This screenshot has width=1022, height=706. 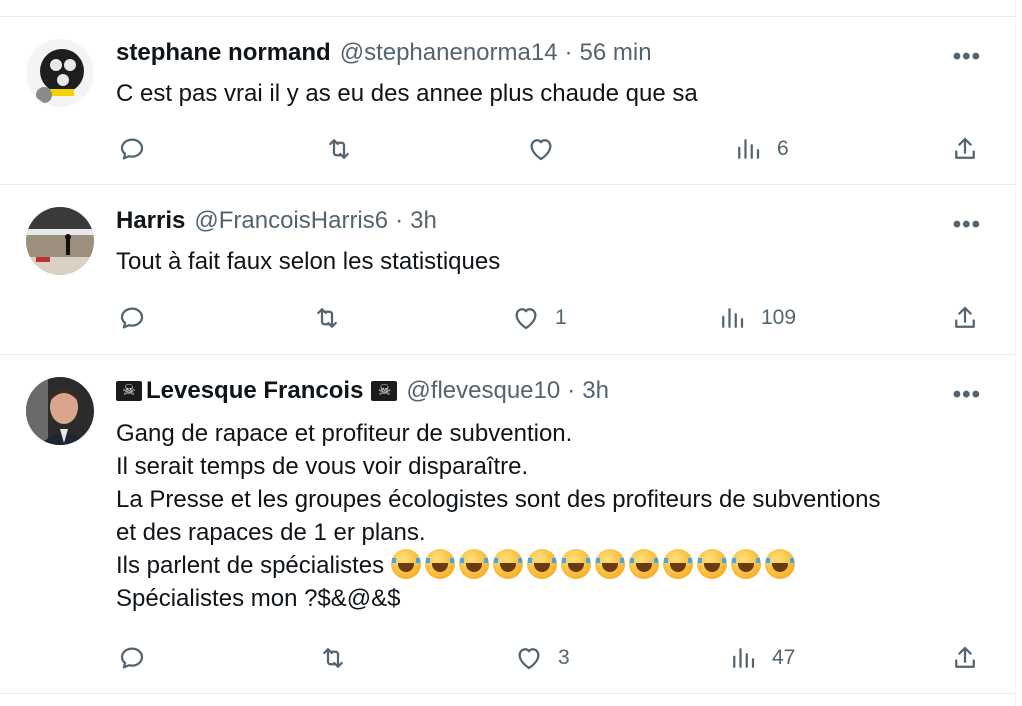 What do you see at coordinates (756, 318) in the screenshot?
I see `views-button: 109` at bounding box center [756, 318].